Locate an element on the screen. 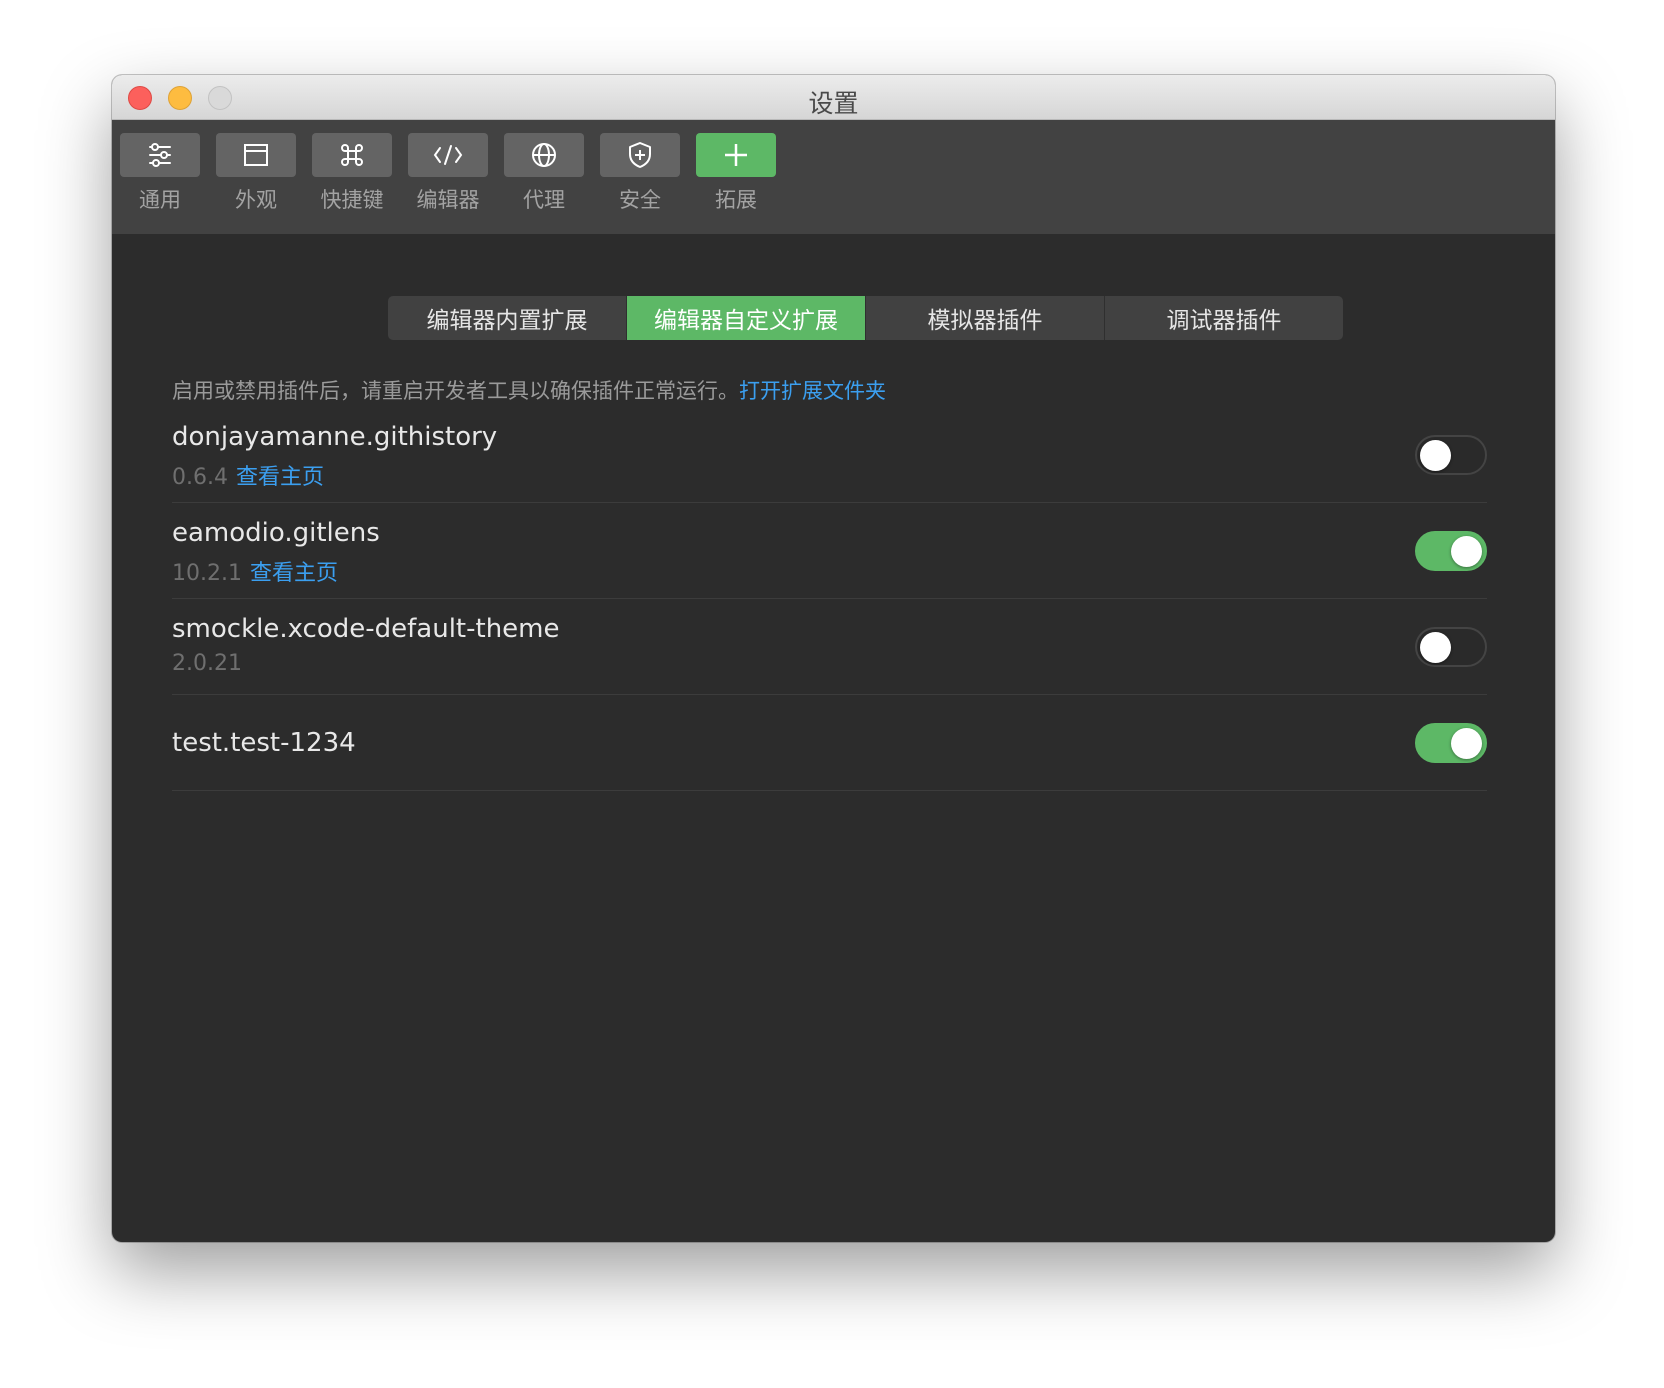 The height and width of the screenshot is (1388, 1664). open-extension-folder-link: 打开扩展文件夹 is located at coordinates (812, 391).